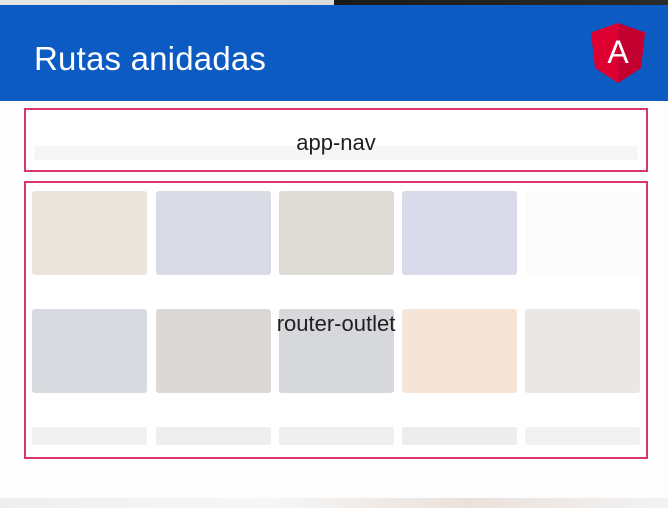 The height and width of the screenshot is (508, 668). I want to click on app-nav-label: app-nav, so click(336, 142).